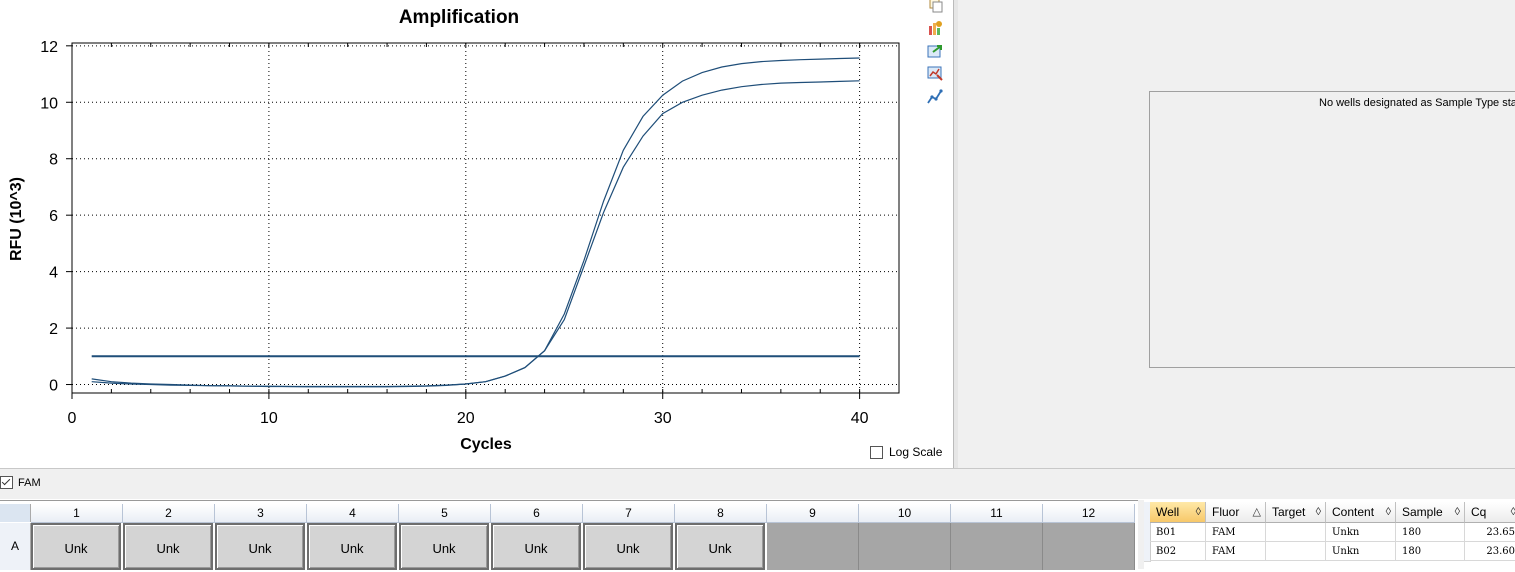  Describe the element at coordinates (445, 513) in the screenshot. I see `column-header-5: 5` at that location.